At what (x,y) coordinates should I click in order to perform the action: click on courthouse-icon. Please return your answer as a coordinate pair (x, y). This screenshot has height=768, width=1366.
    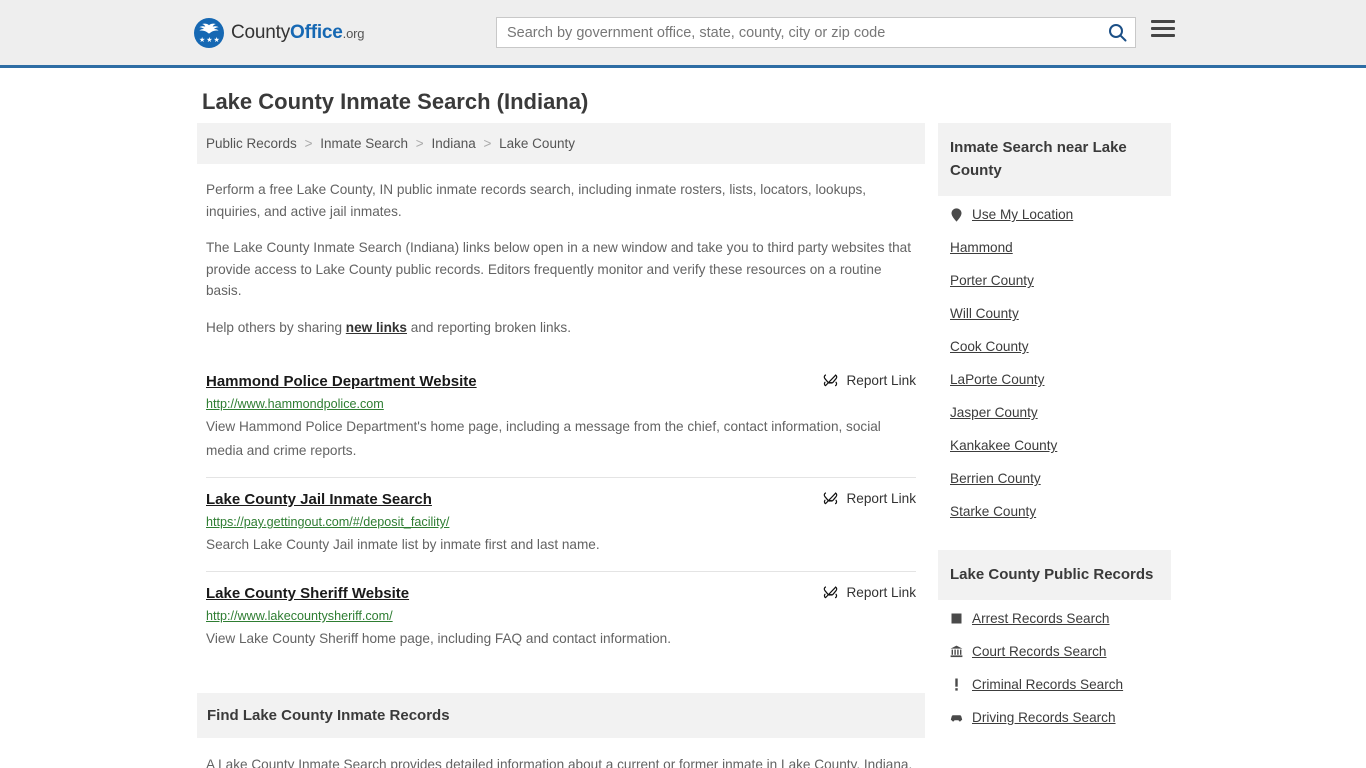
    Looking at the image, I should click on (956, 651).